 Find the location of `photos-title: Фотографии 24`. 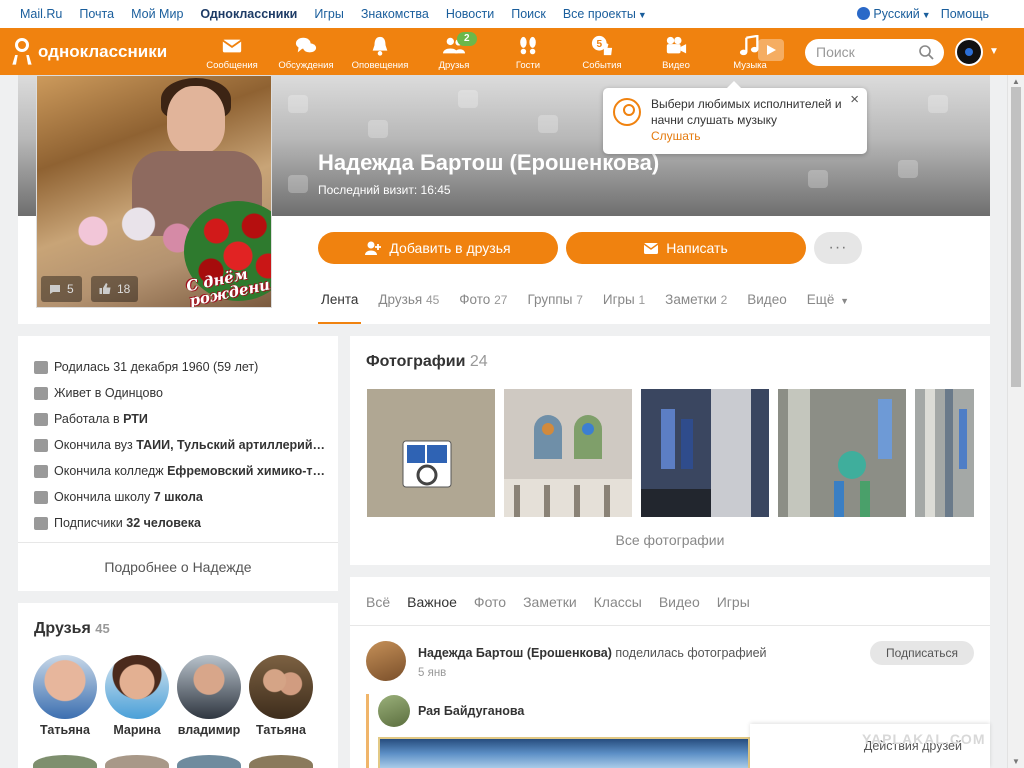

photos-title: Фотографии 24 is located at coordinates (427, 362).